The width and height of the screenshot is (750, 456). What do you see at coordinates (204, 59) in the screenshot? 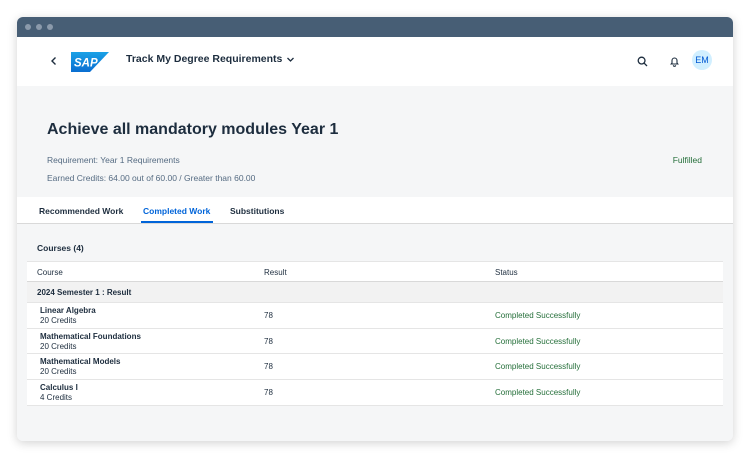
I see `app-title: Track My Degree Requirements` at bounding box center [204, 59].